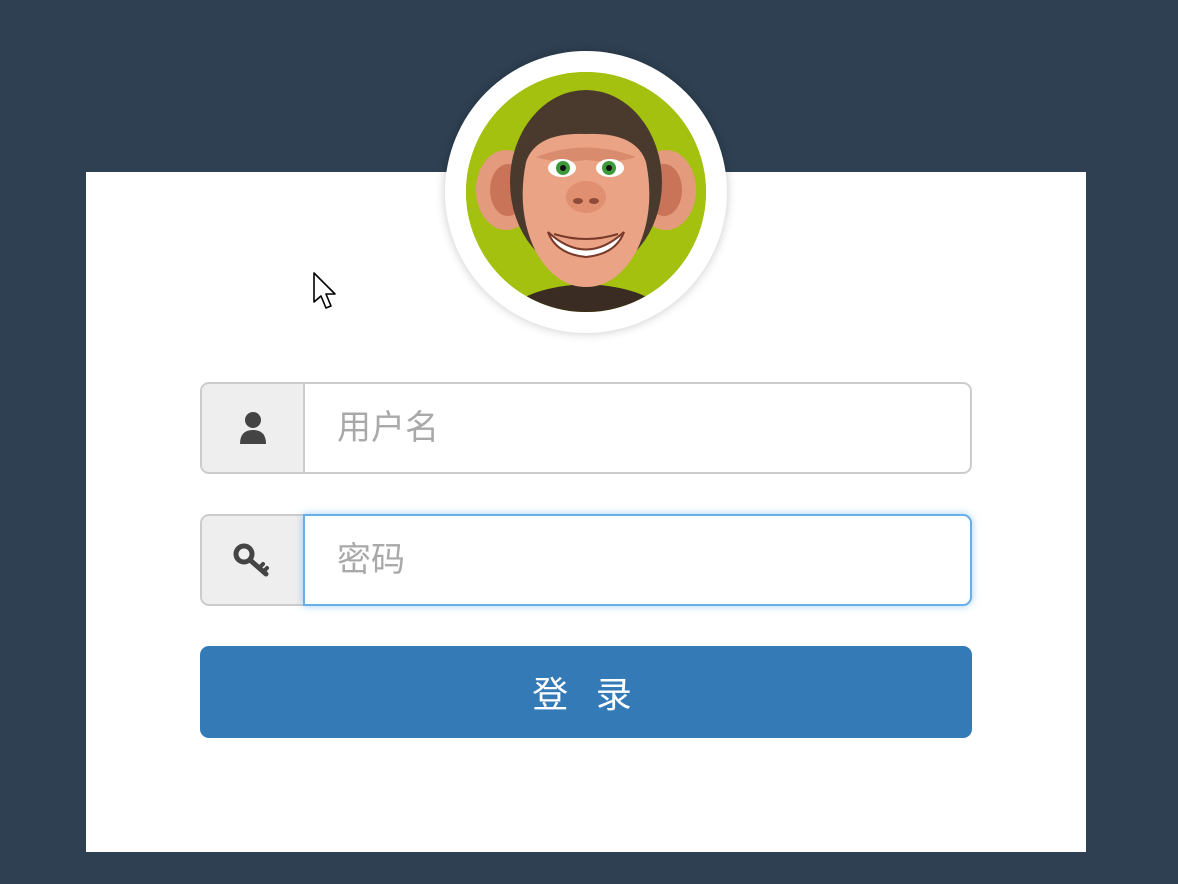 The width and height of the screenshot is (1178, 884). I want to click on user-icon, so click(252, 428).